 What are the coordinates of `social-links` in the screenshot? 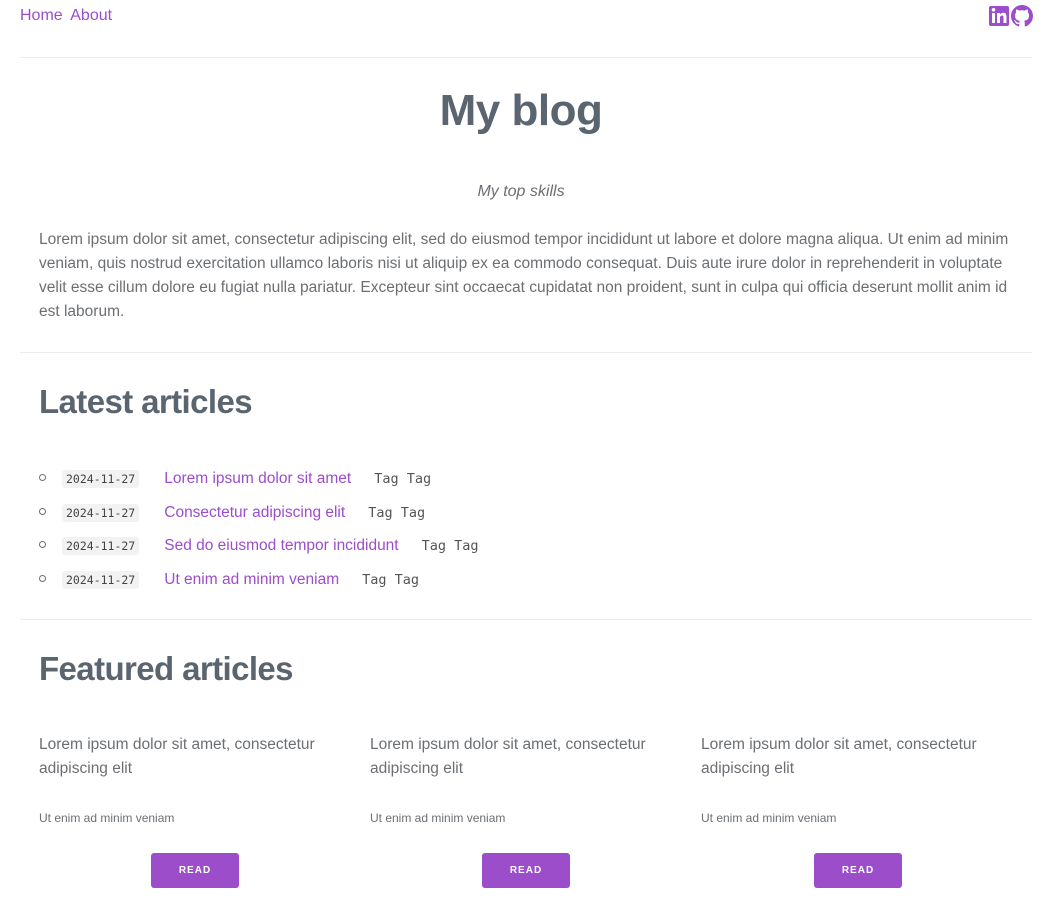 It's located at (1011, 16).